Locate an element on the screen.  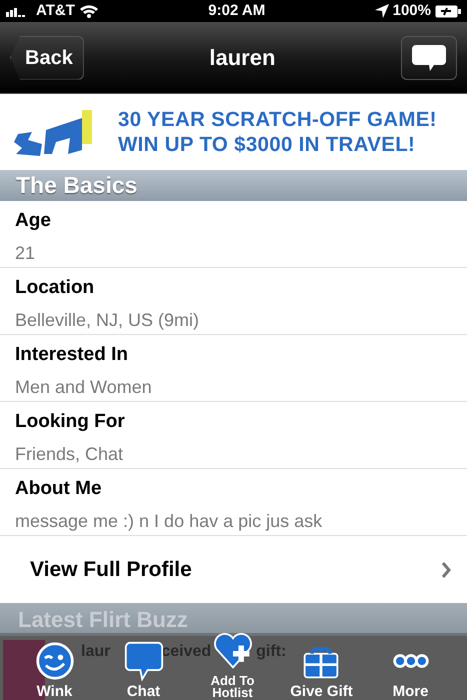
nav-title: lauren is located at coordinates (242, 58).